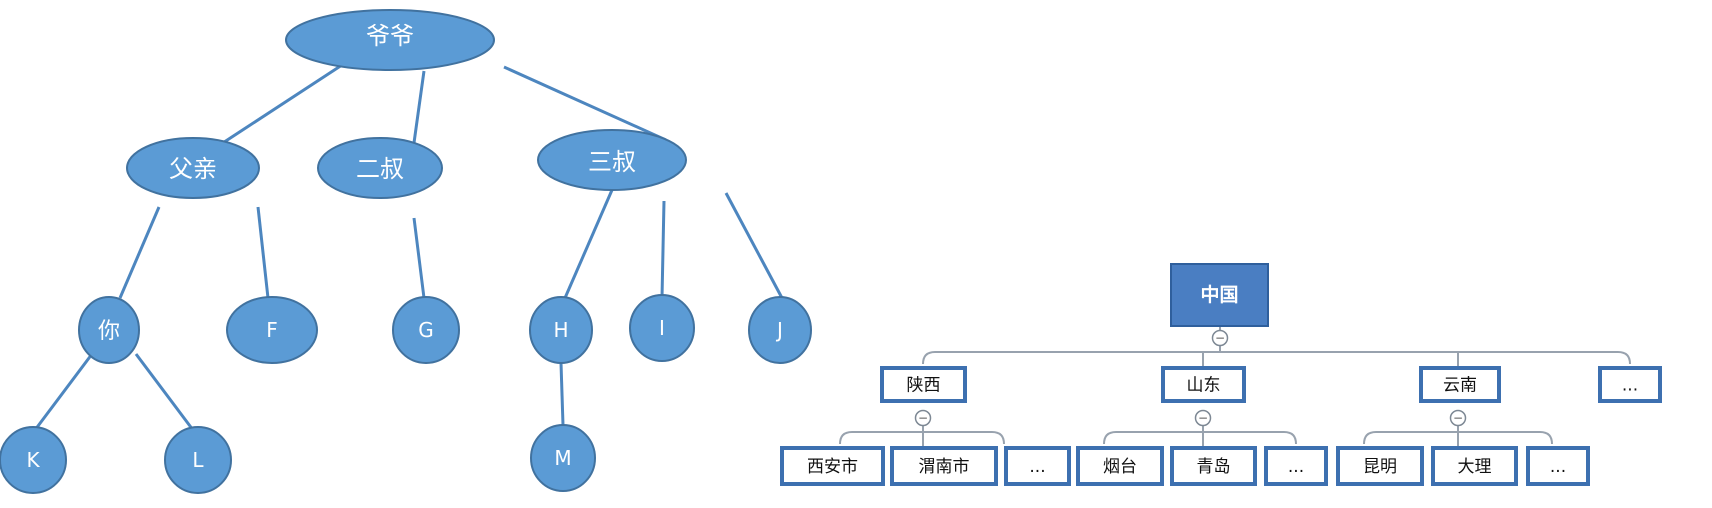  I want to click on tree-node-g: G, so click(426, 330).